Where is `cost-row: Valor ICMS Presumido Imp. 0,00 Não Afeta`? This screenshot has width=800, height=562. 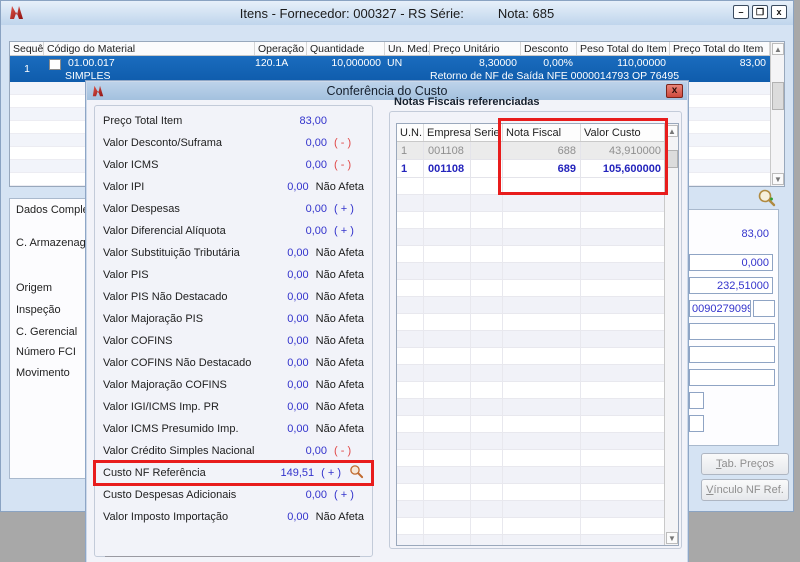 cost-row: Valor ICMS Presumido Imp. 0,00 Não Afeta is located at coordinates (233, 429).